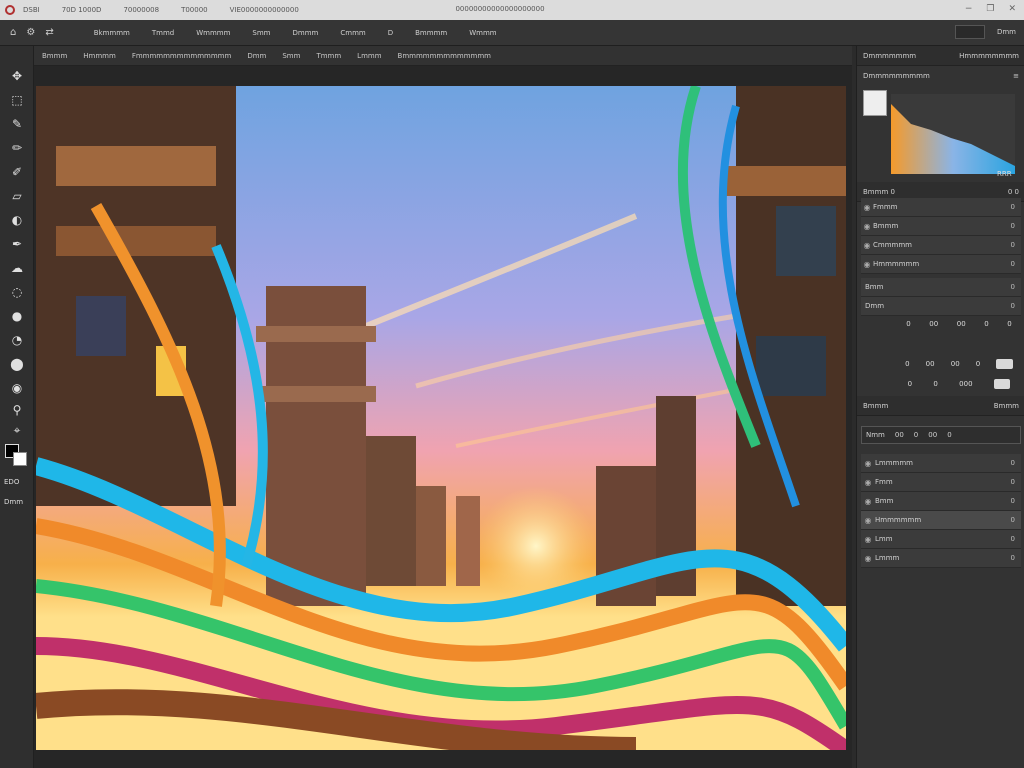 Image resolution: width=1024 pixels, height=768 pixels. Describe the element at coordinates (941, 539) in the screenshot. I see `layer-row-5: ◉ Lmm 0` at that location.